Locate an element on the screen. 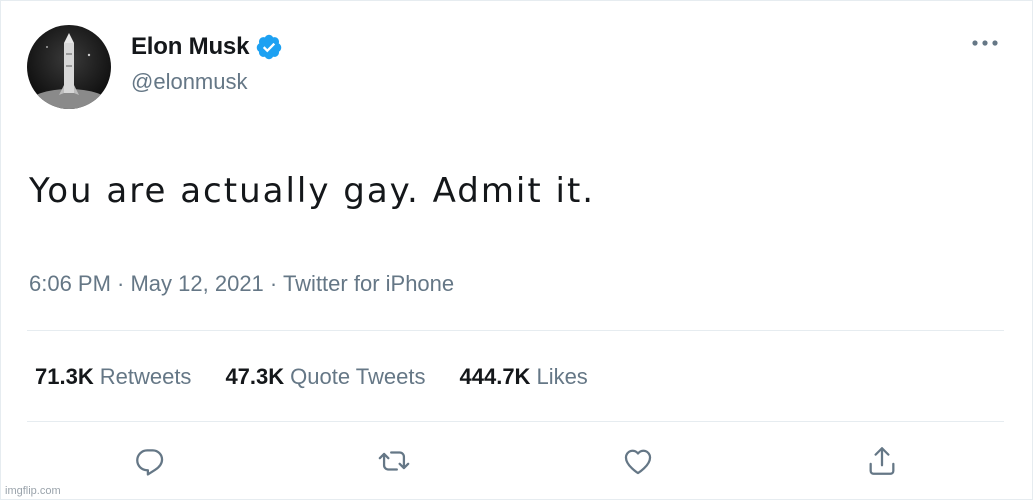 The width and height of the screenshot is (1033, 500). share-button is located at coordinates (882, 461).